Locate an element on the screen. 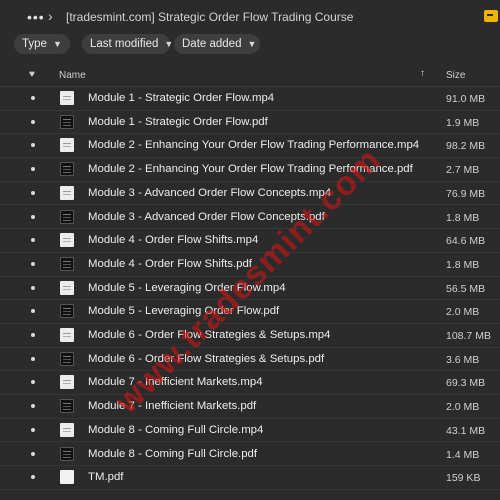 The width and height of the screenshot is (500, 500). file-row: TM.pdf 159 KB is located at coordinates (250, 478).